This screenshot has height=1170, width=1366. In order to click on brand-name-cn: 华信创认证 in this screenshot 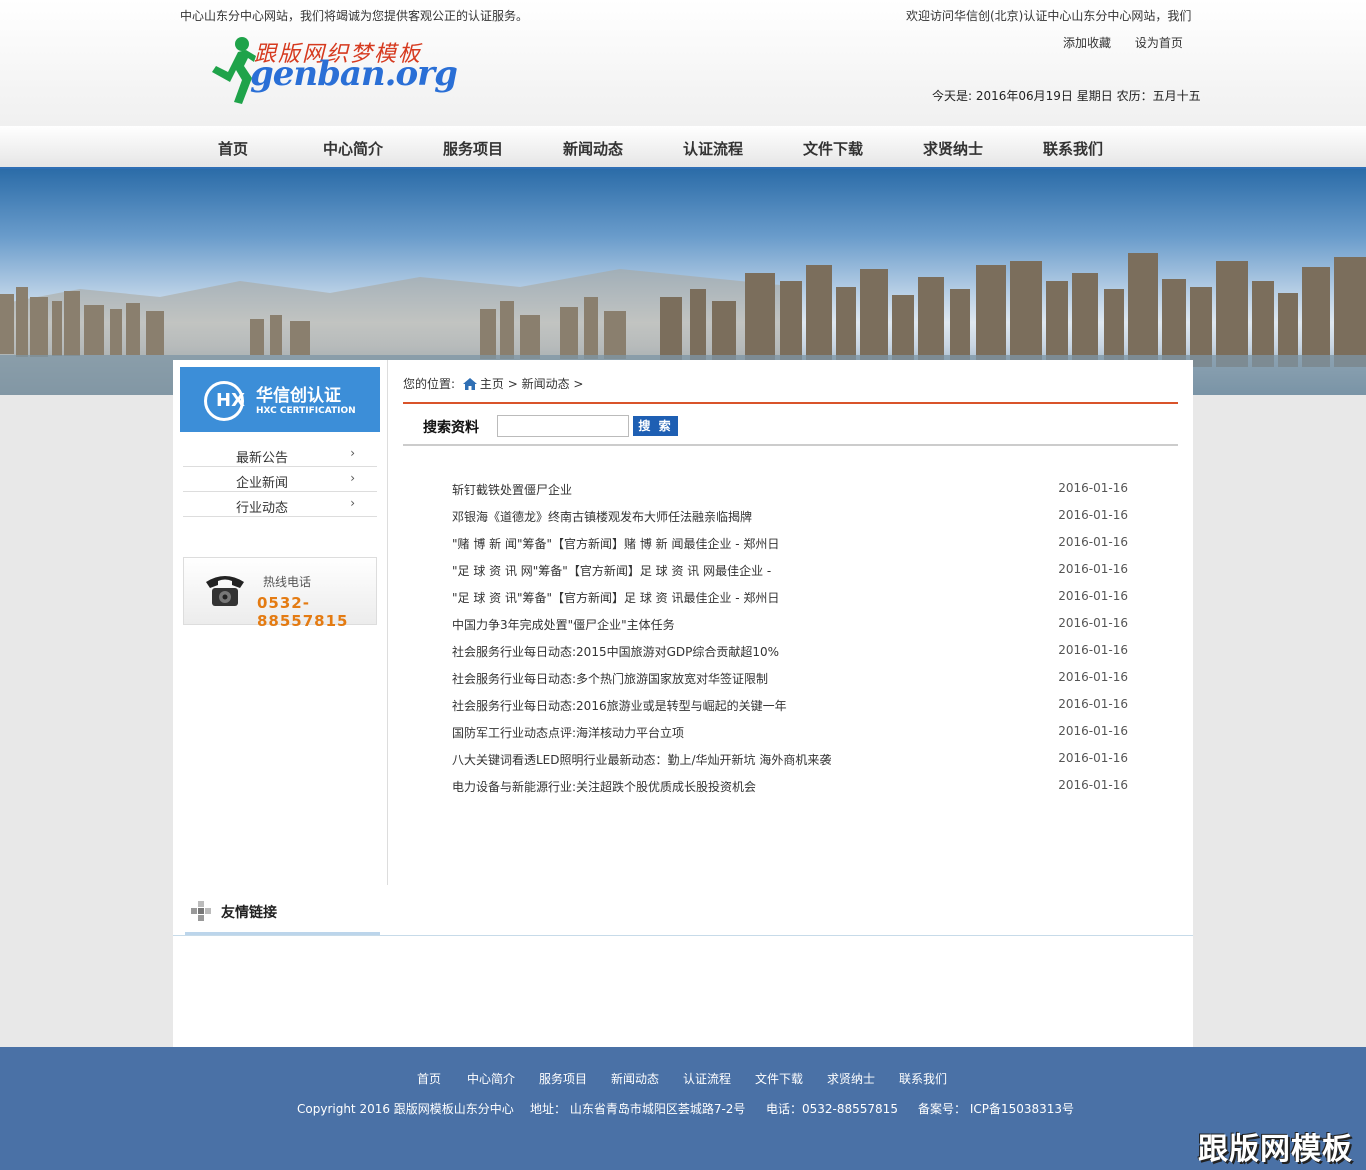, I will do `click(298, 396)`.